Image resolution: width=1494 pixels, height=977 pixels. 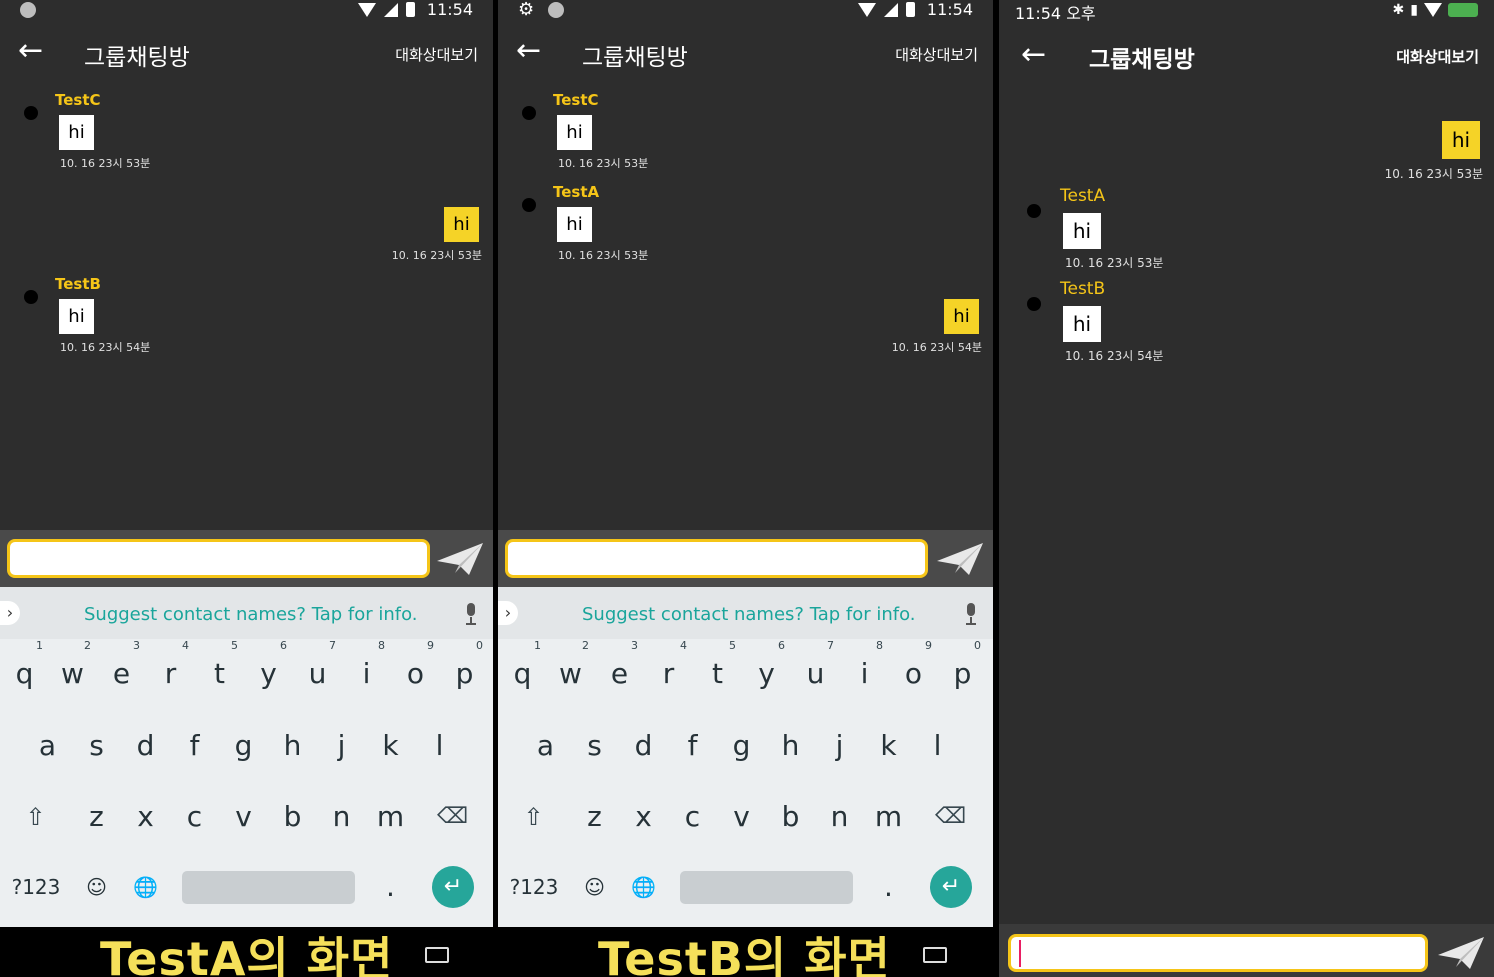 I want to click on notification-dot-icon, so click(x=556, y=10).